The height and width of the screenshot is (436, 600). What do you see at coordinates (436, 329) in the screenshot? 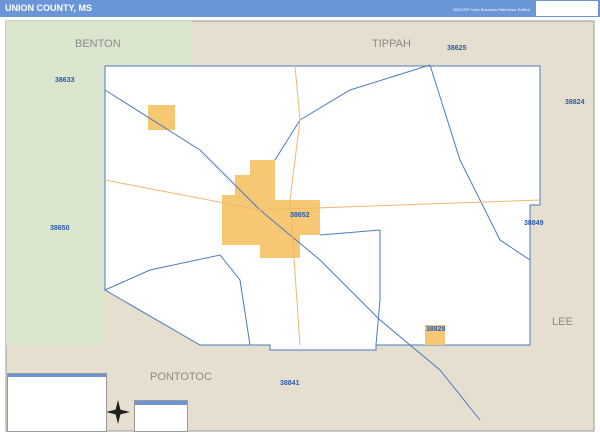
I see `zip-label: 38828` at bounding box center [436, 329].